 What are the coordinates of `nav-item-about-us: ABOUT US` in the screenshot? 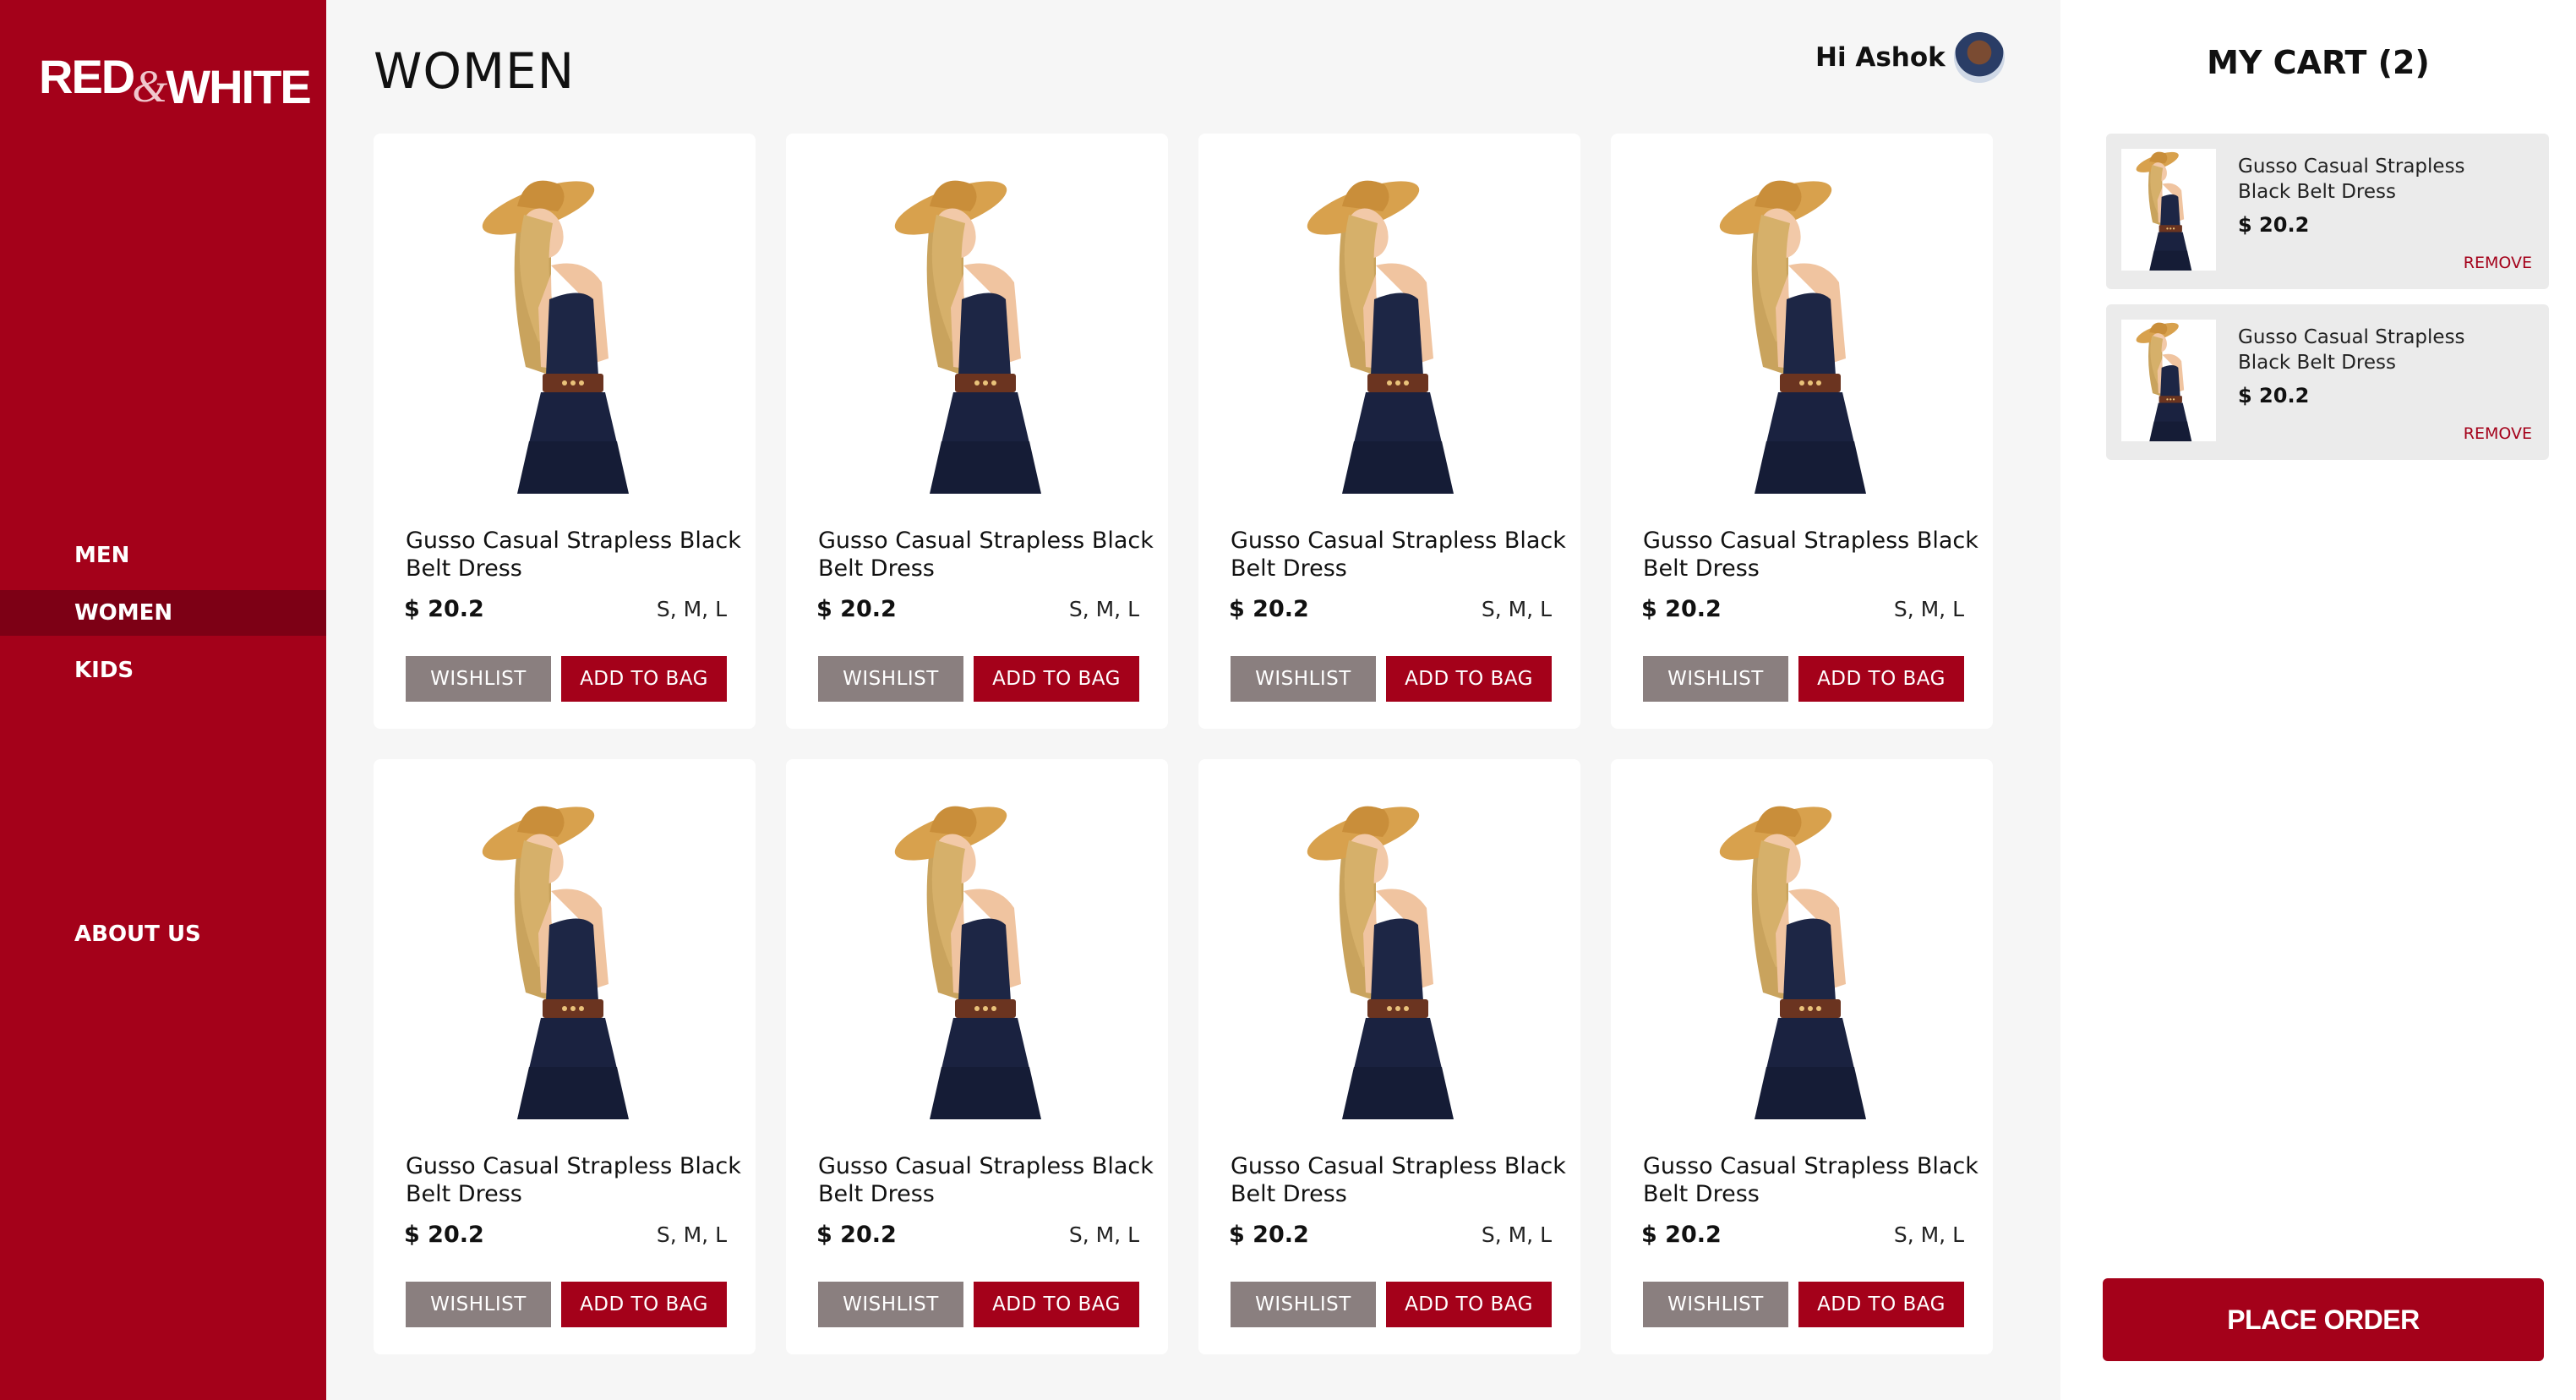 It's located at (163, 934).